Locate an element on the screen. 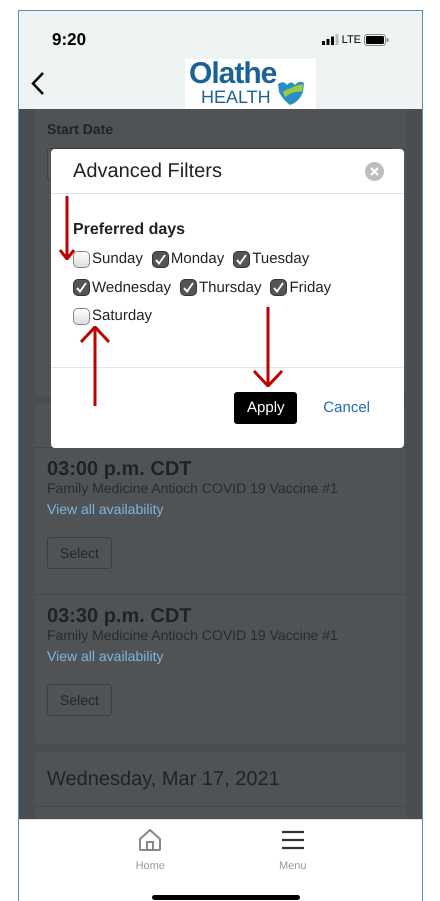  apply-button: Apply is located at coordinates (266, 408).